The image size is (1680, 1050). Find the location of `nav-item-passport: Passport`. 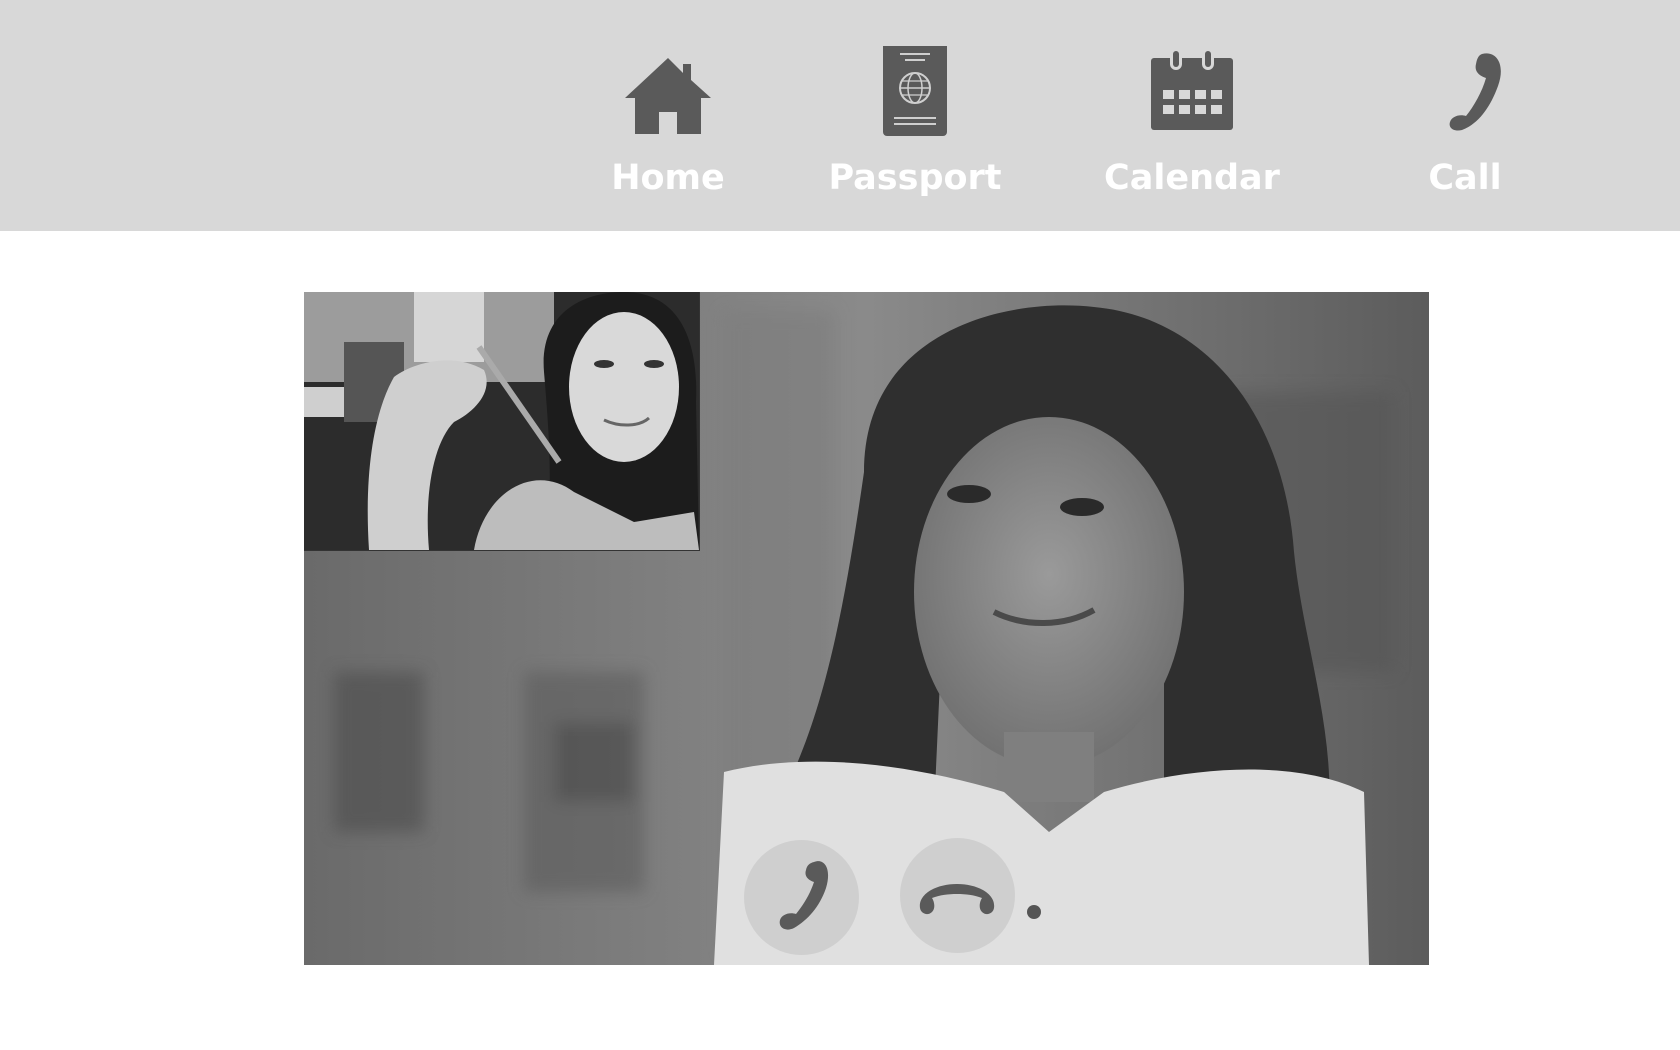

nav-item-passport: Passport is located at coordinates (915, 125).